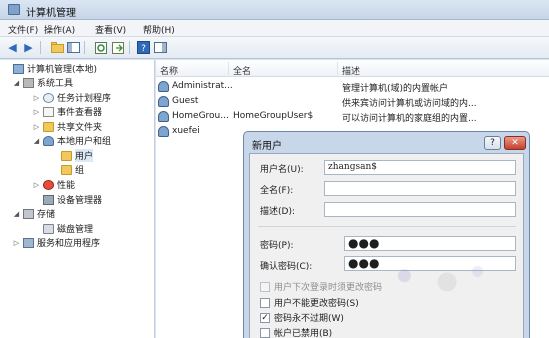 The image size is (549, 338). What do you see at coordinates (420, 167) in the screenshot?
I see `username-field: zhangsan$` at bounding box center [420, 167].